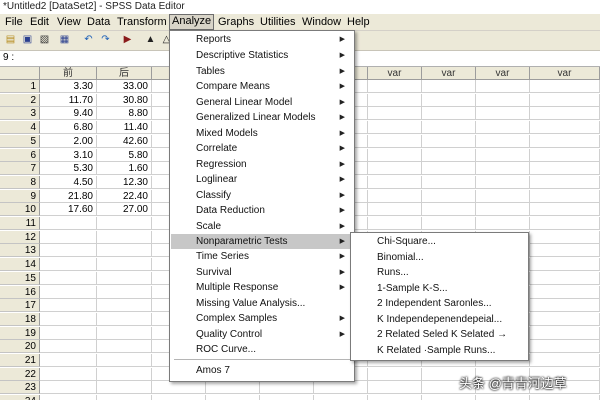  What do you see at coordinates (262, 55) in the screenshot?
I see `menu-item-descriptive-statistics: Descriptive Statistics ▶` at bounding box center [262, 55].